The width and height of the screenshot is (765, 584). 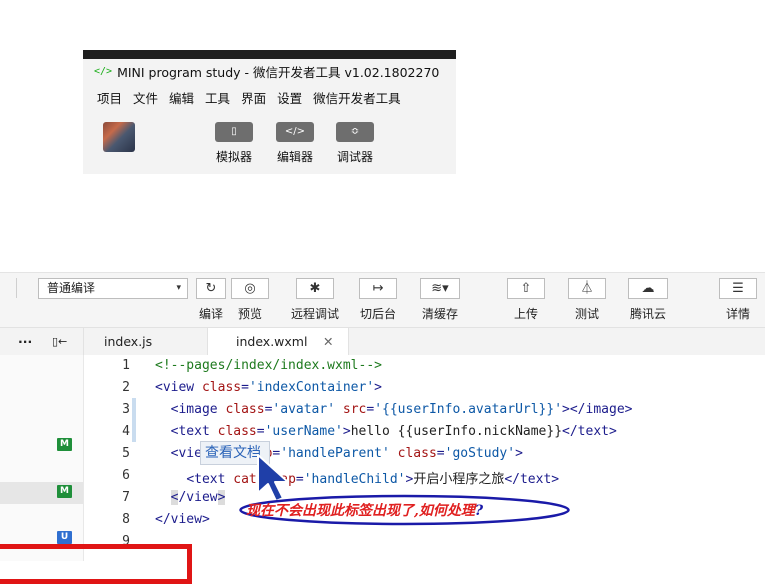 What do you see at coordinates (253, 97) in the screenshot?
I see `menu-view: 界面` at bounding box center [253, 97].